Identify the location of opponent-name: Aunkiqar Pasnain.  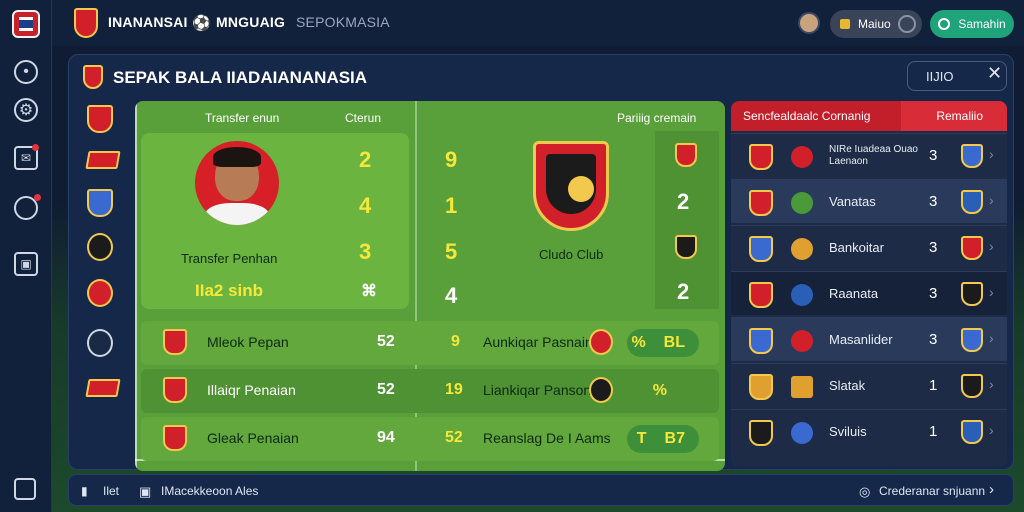
(538, 342).